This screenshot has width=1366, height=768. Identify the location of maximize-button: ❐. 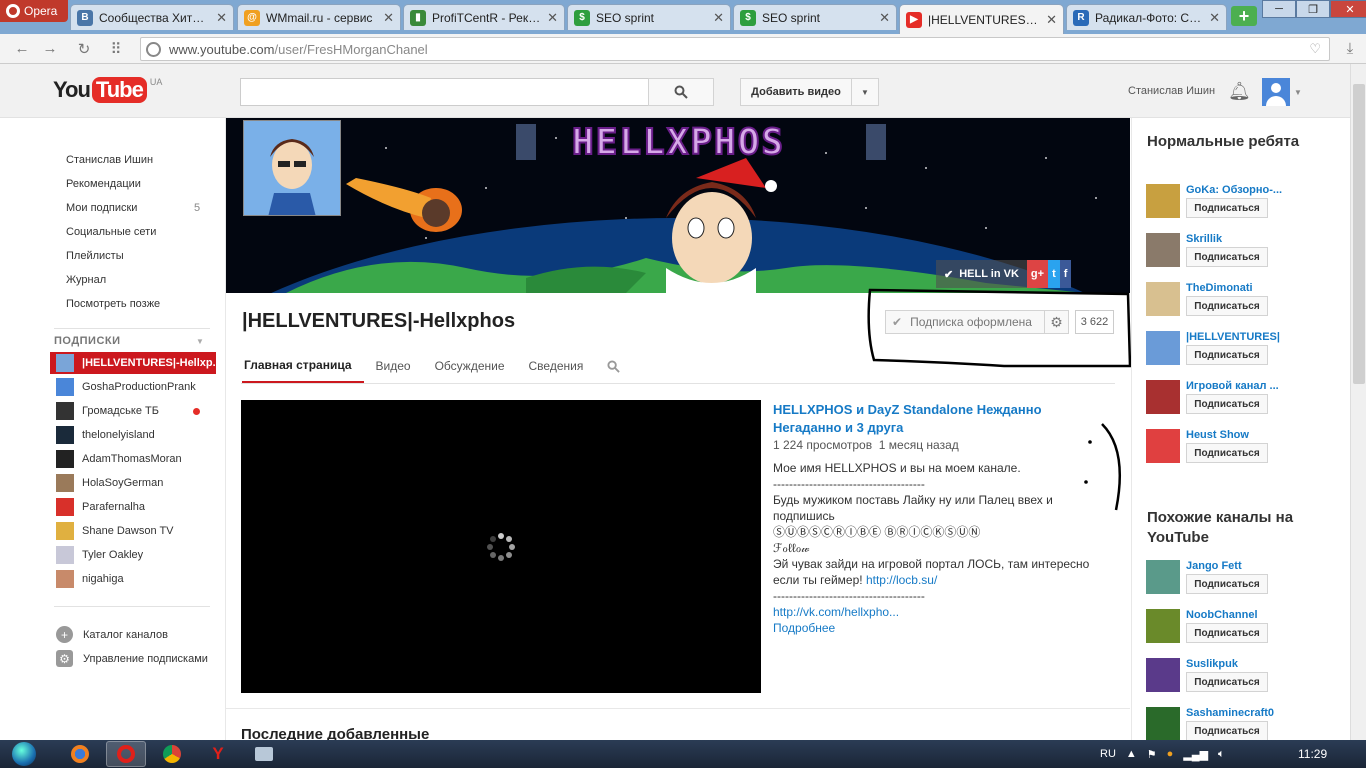
(1313, 9).